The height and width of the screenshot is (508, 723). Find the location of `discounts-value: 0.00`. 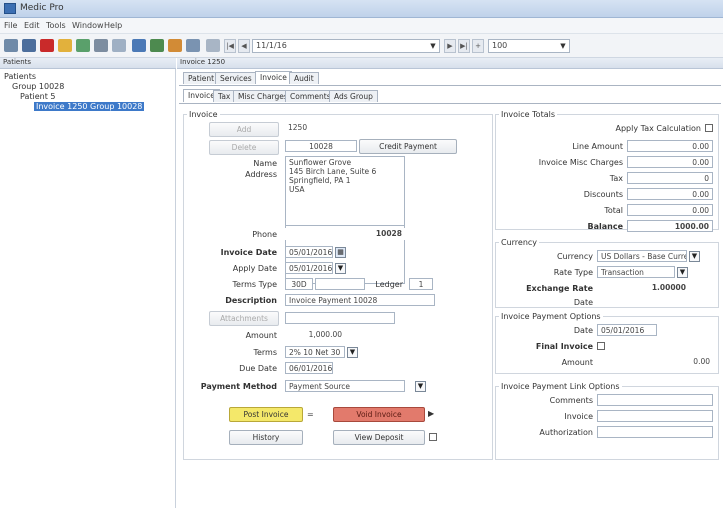

discounts-value: 0.00 is located at coordinates (670, 194).